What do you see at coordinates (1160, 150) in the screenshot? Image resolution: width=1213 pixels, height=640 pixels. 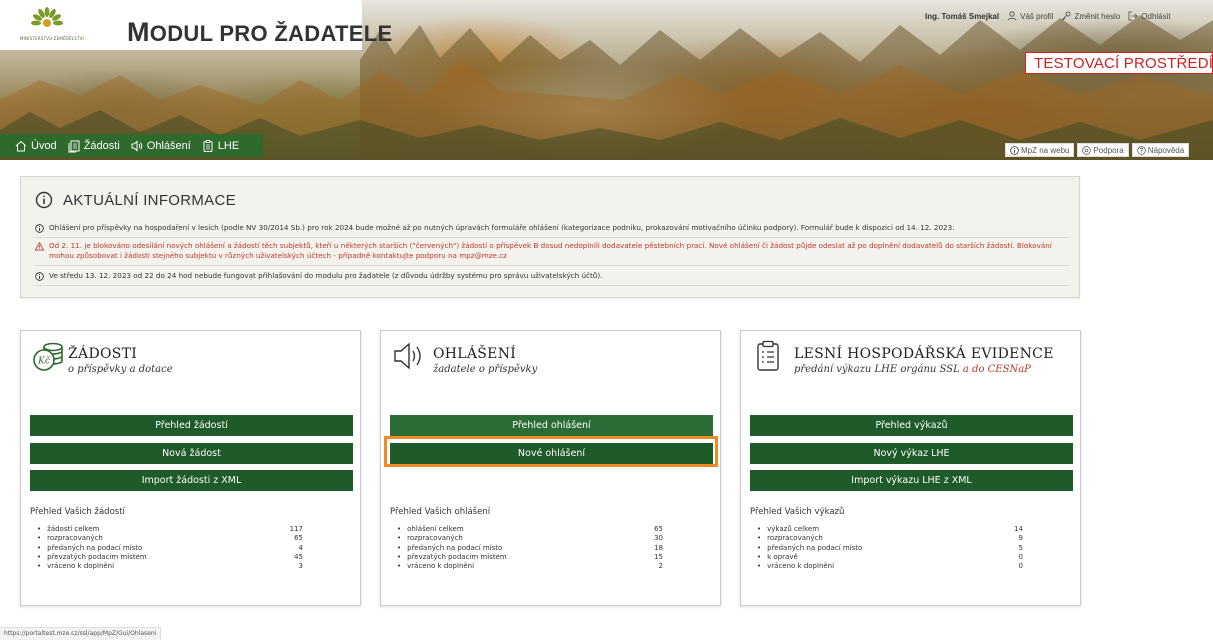 I see `help-link: Nápověda` at bounding box center [1160, 150].